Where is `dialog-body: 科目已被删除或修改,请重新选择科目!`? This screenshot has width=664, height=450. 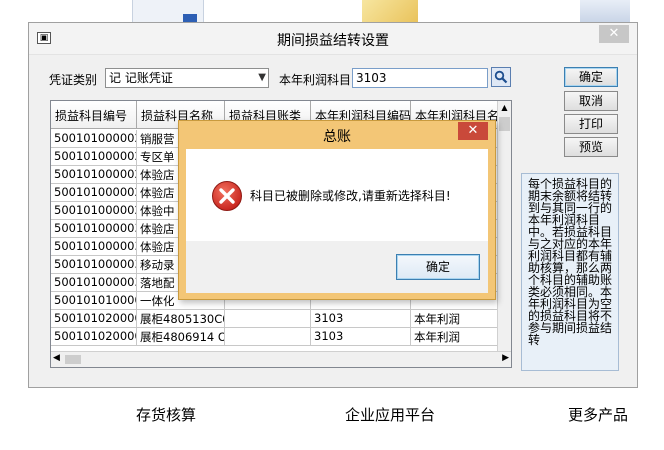
dialog-body: 科目已被删除或修改,请重新选择科目! is located at coordinates (337, 195).